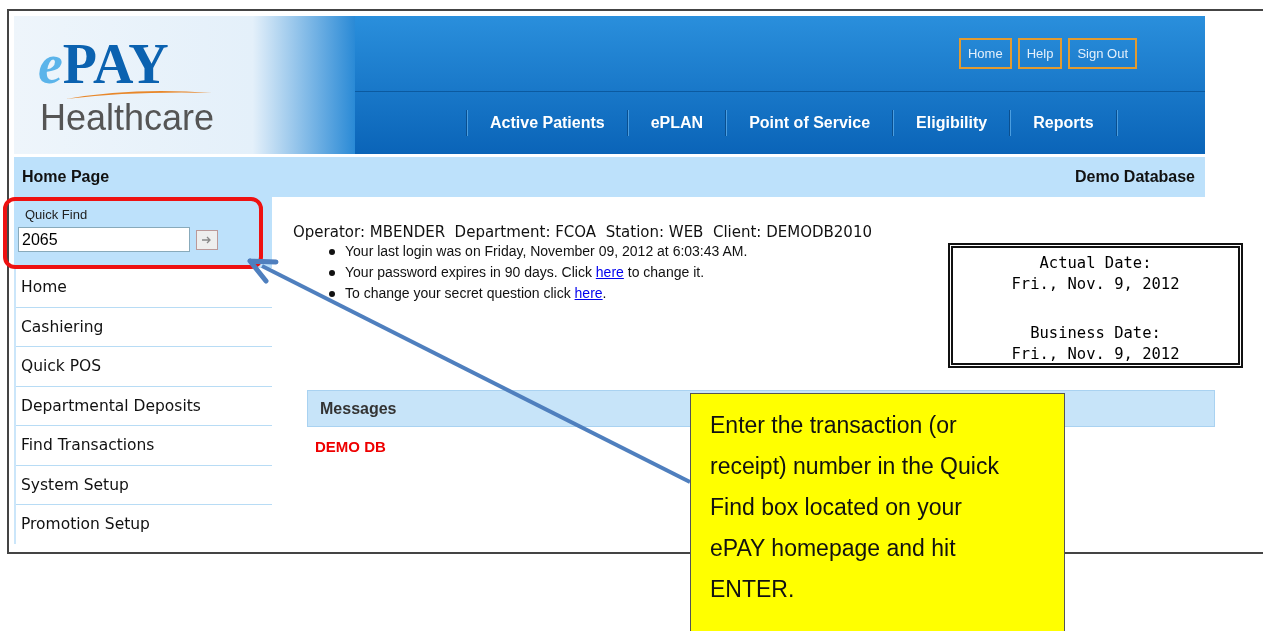  Describe the element at coordinates (985, 53) in the screenshot. I see `header-link: Home` at that location.